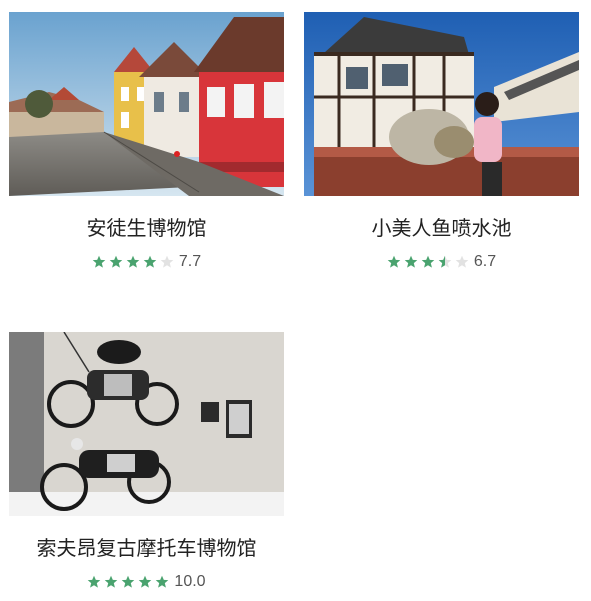  Describe the element at coordinates (146, 424) in the screenshot. I see `vintage-motorcycles-photo` at that location.